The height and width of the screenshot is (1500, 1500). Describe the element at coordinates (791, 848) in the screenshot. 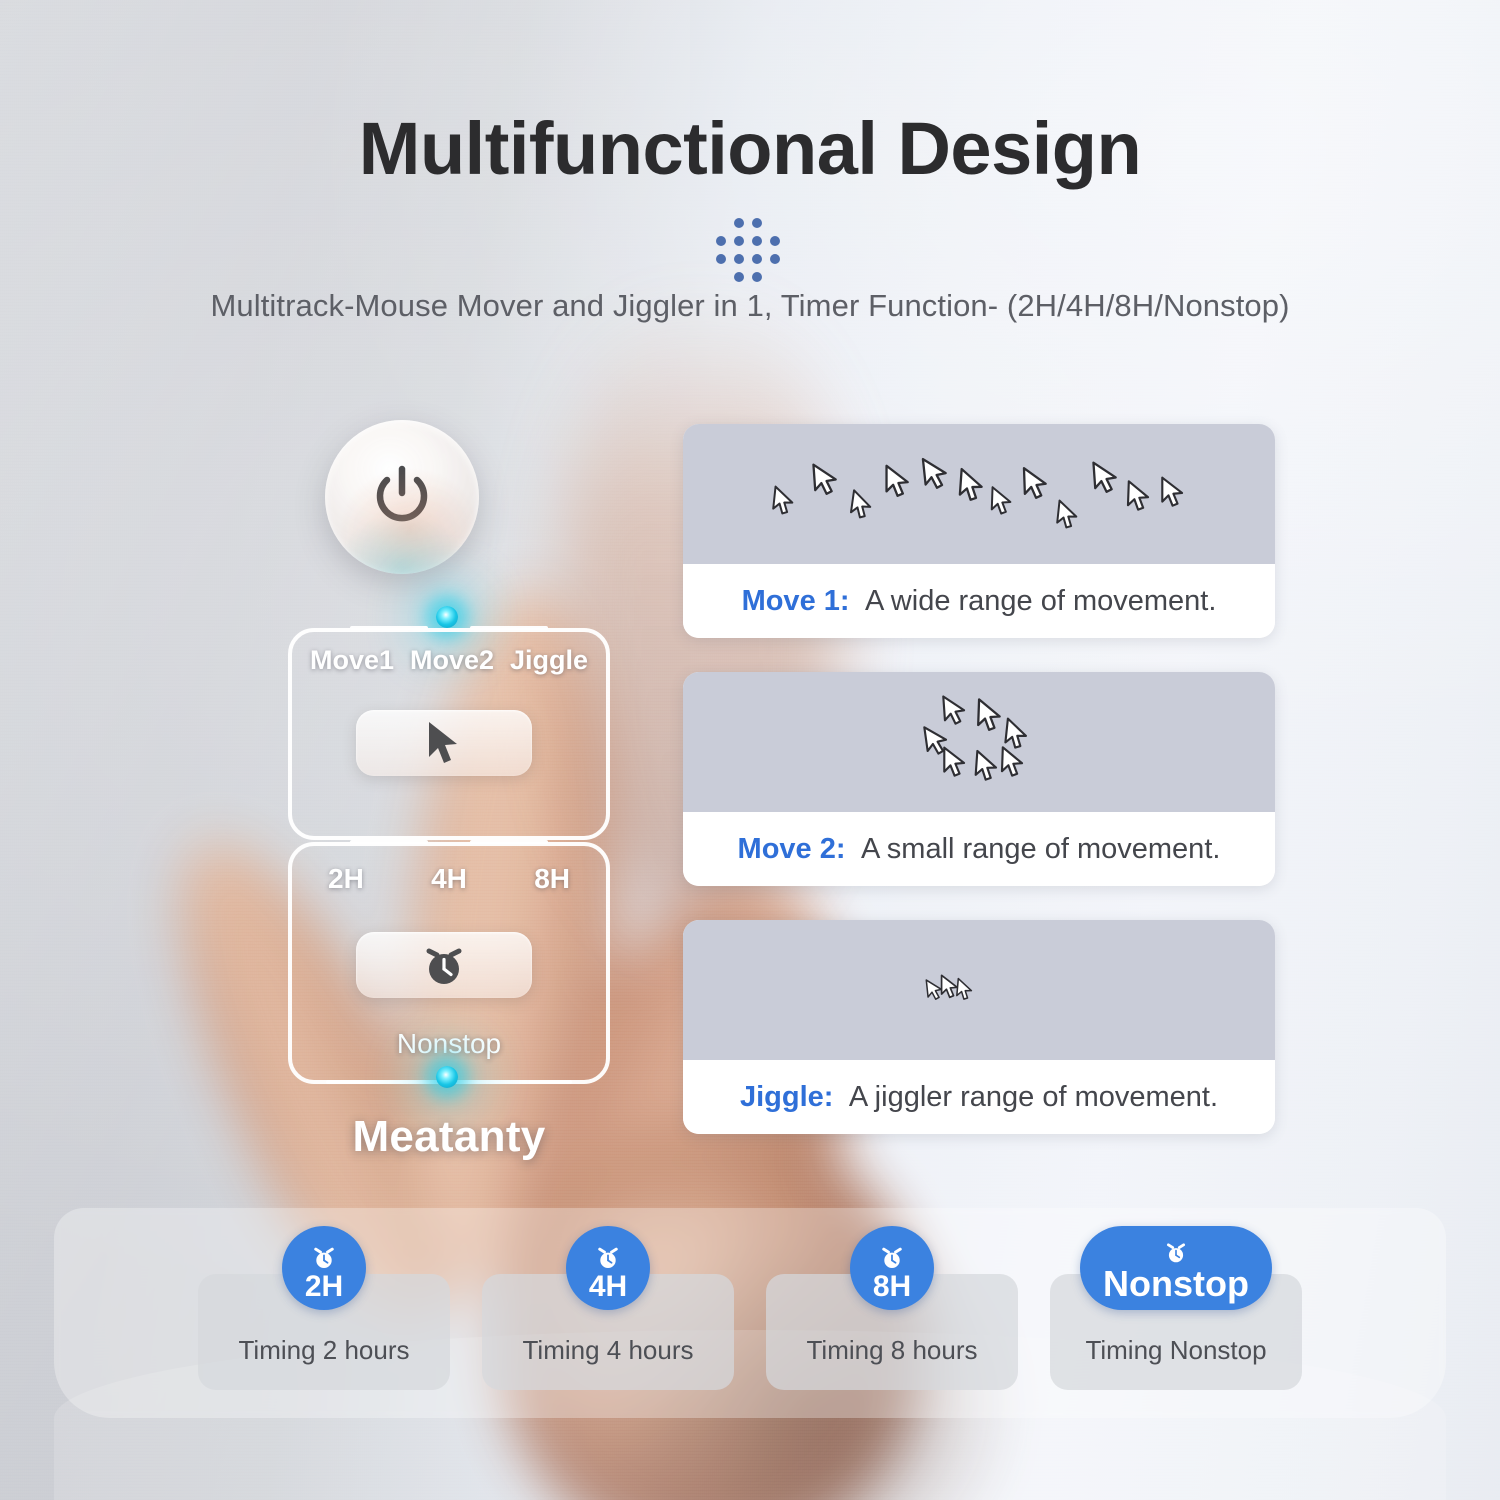

I see `feature-key-move2: Move 2:` at that location.